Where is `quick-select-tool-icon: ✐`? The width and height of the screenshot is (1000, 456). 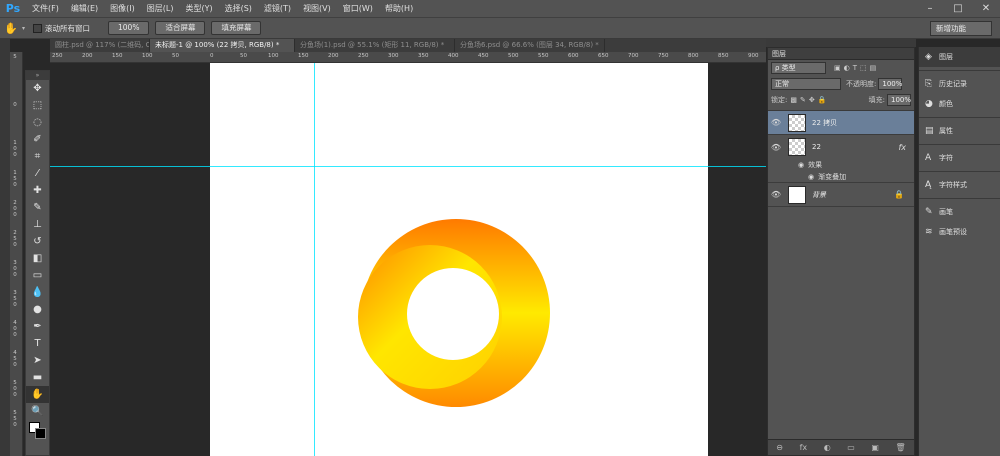 quick-select-tool-icon: ✐ is located at coordinates (37, 139).